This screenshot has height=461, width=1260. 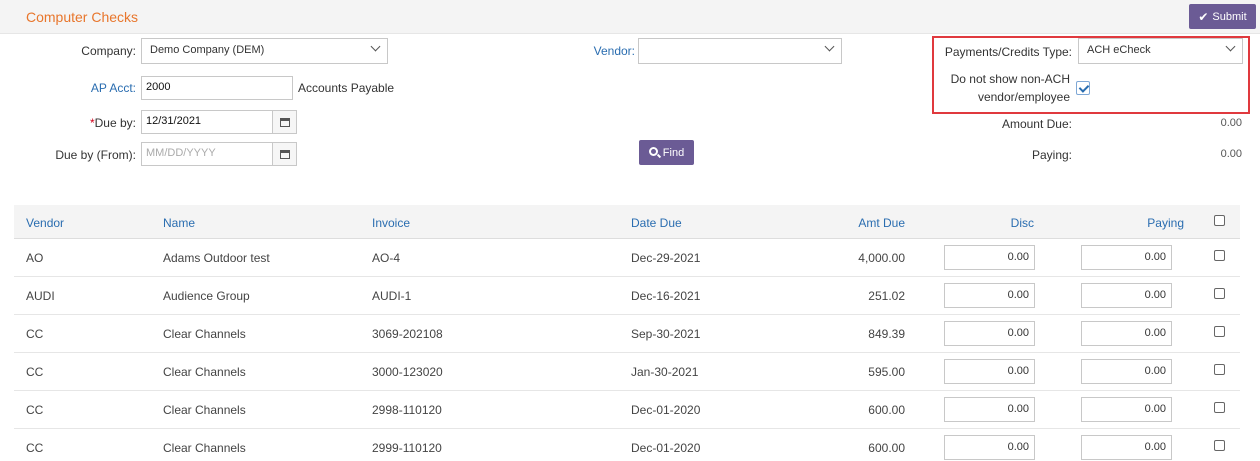 I want to click on company-select: Demo Company (DEM), so click(x=264, y=51).